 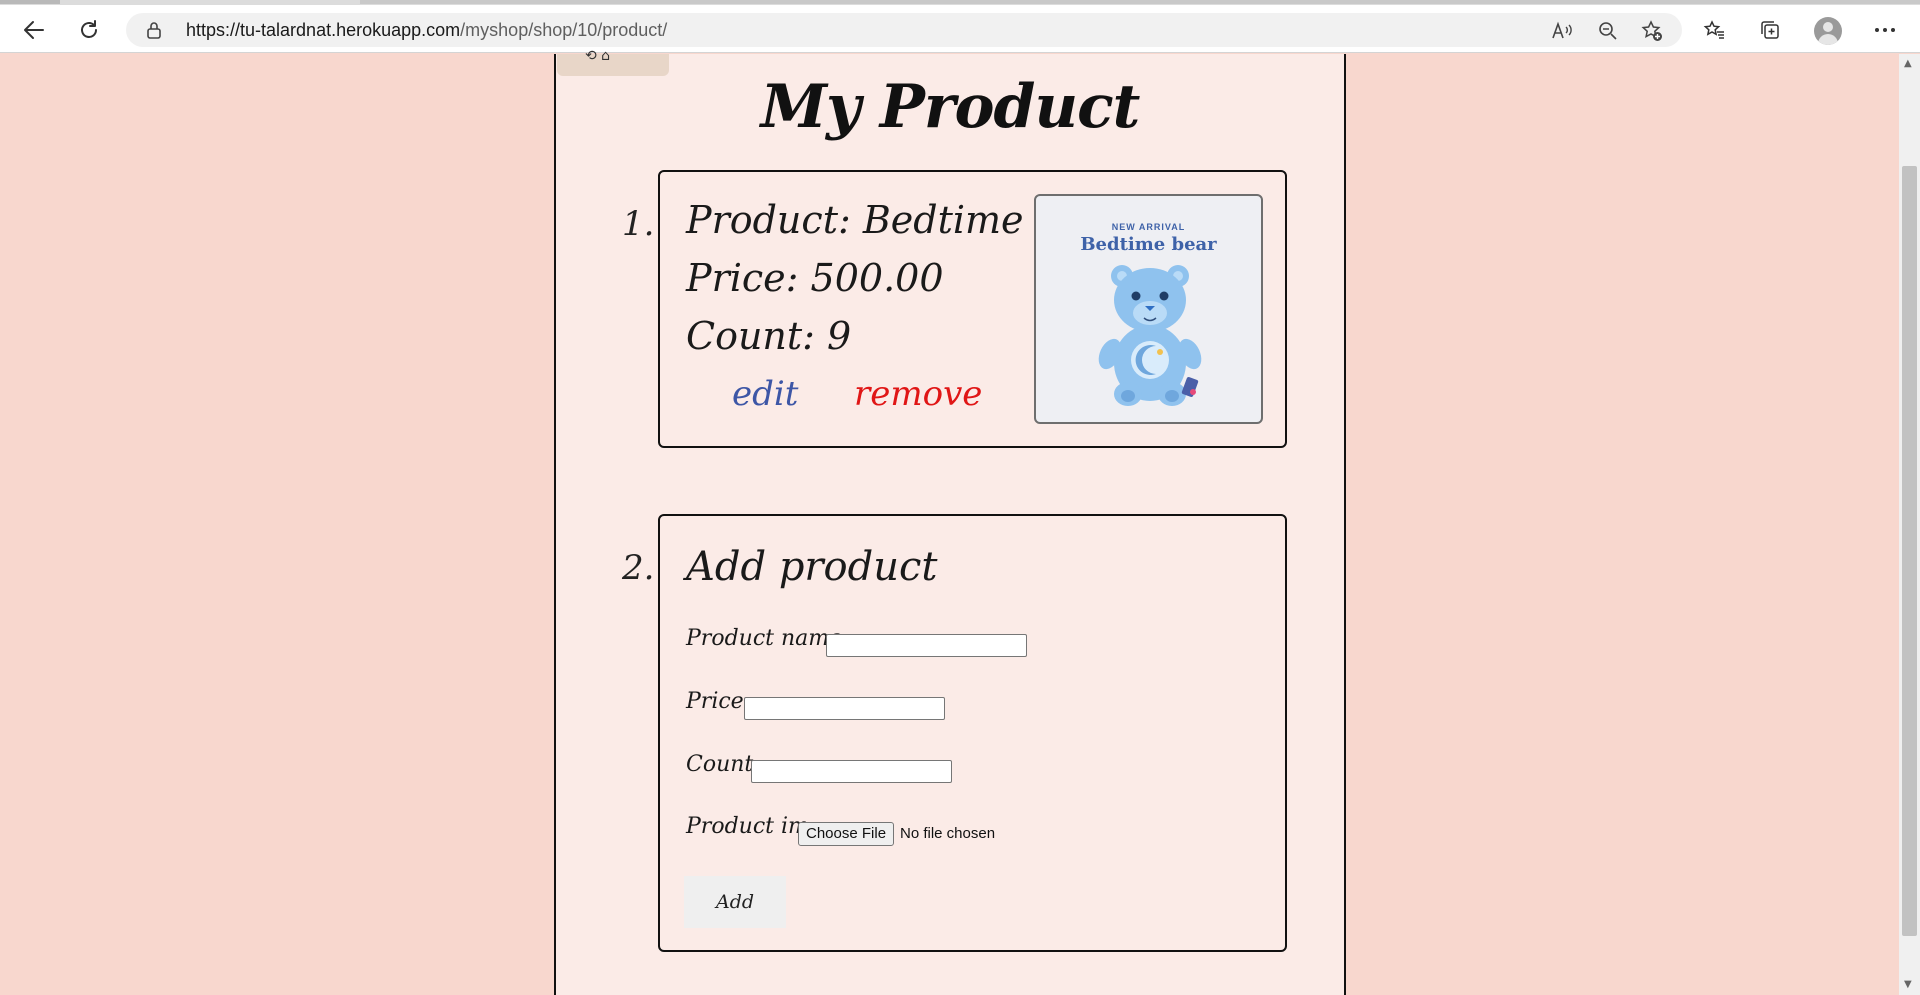 I want to click on page-title: My Product, so click(x=950, y=107).